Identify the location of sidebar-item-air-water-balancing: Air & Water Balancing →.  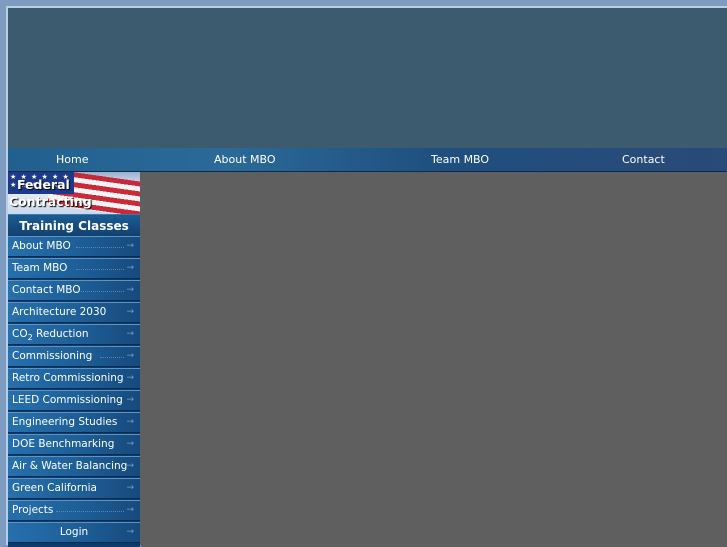
(74, 466).